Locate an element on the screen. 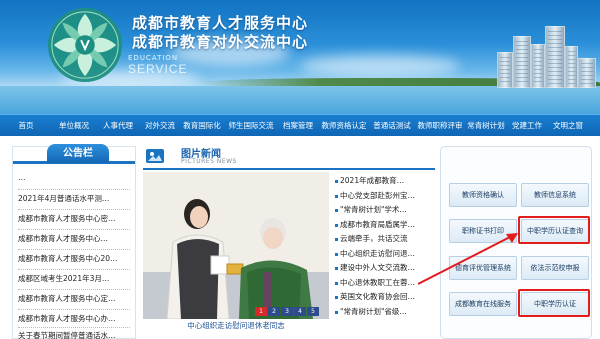 The image size is (600, 339). site-logo is located at coordinates (85, 45).